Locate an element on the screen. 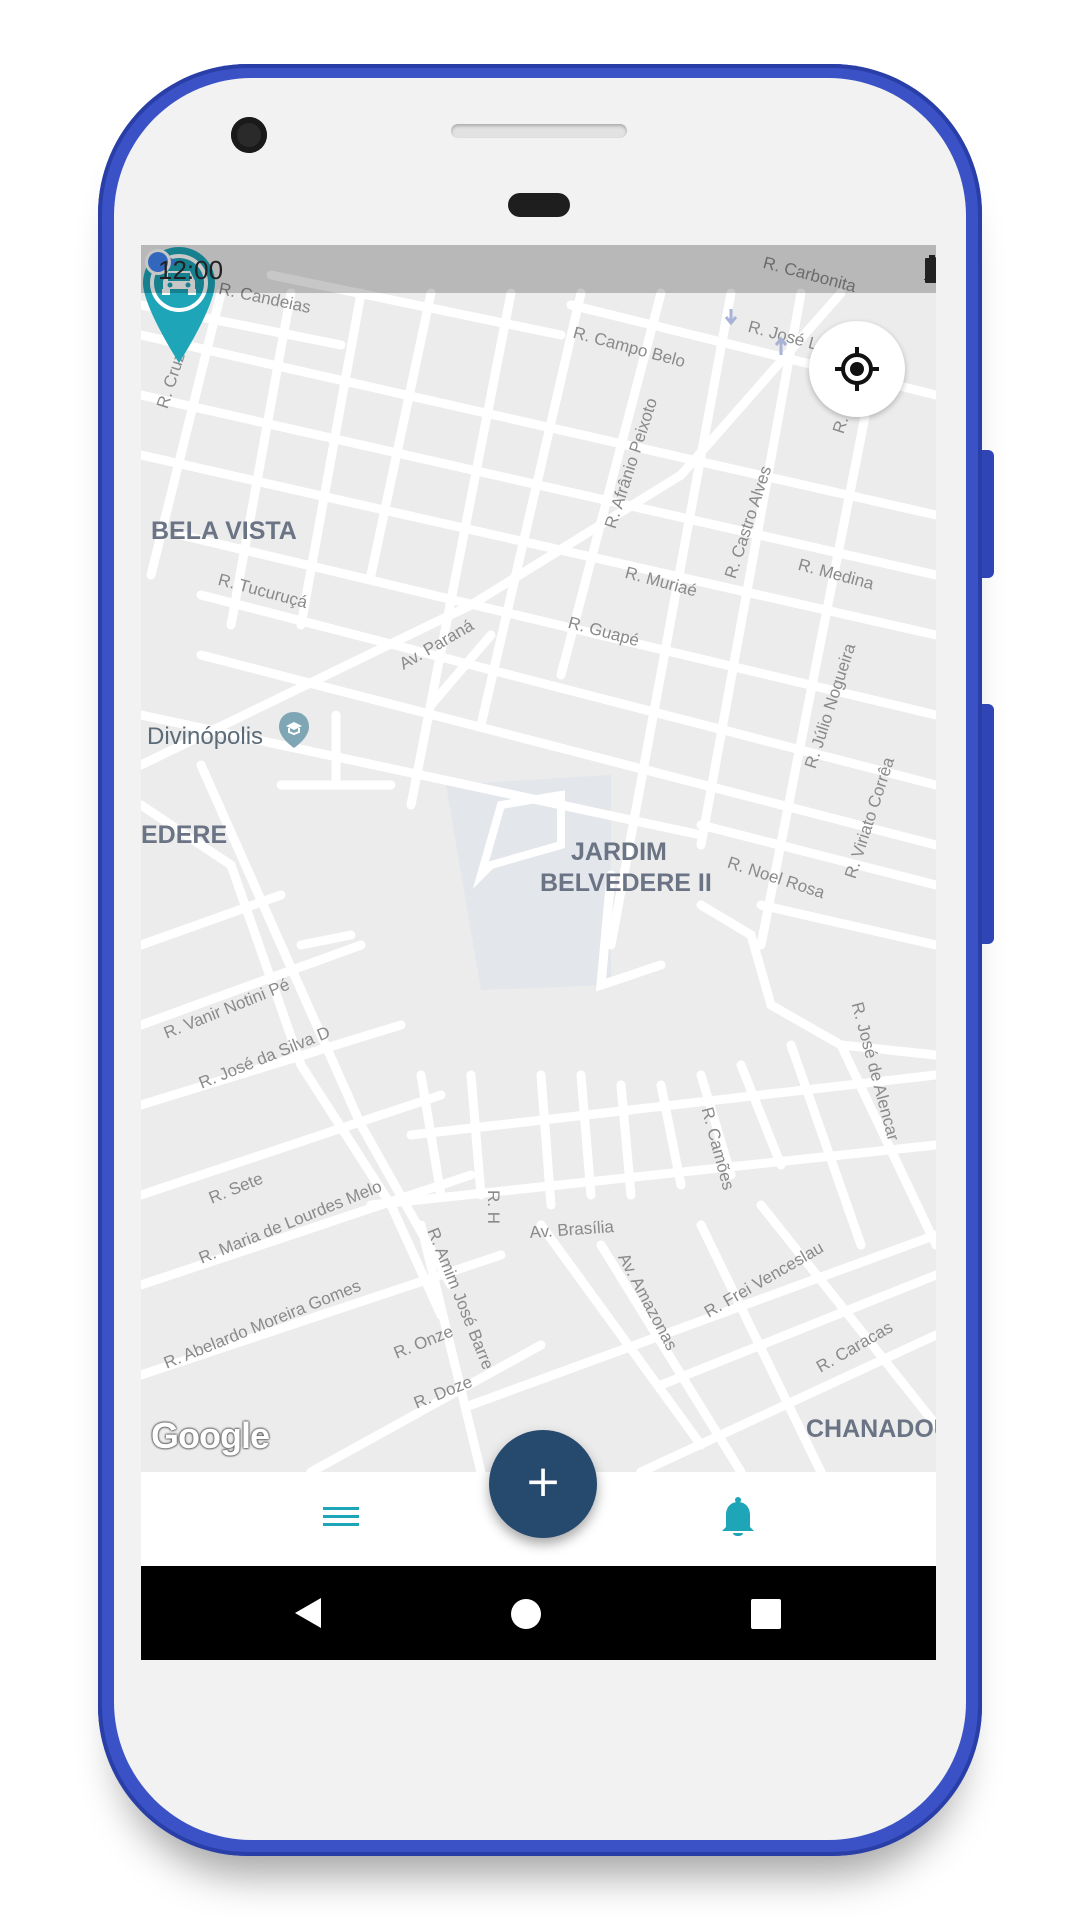 The width and height of the screenshot is (1080, 1920). area-label: BELA VISTA is located at coordinates (224, 531).